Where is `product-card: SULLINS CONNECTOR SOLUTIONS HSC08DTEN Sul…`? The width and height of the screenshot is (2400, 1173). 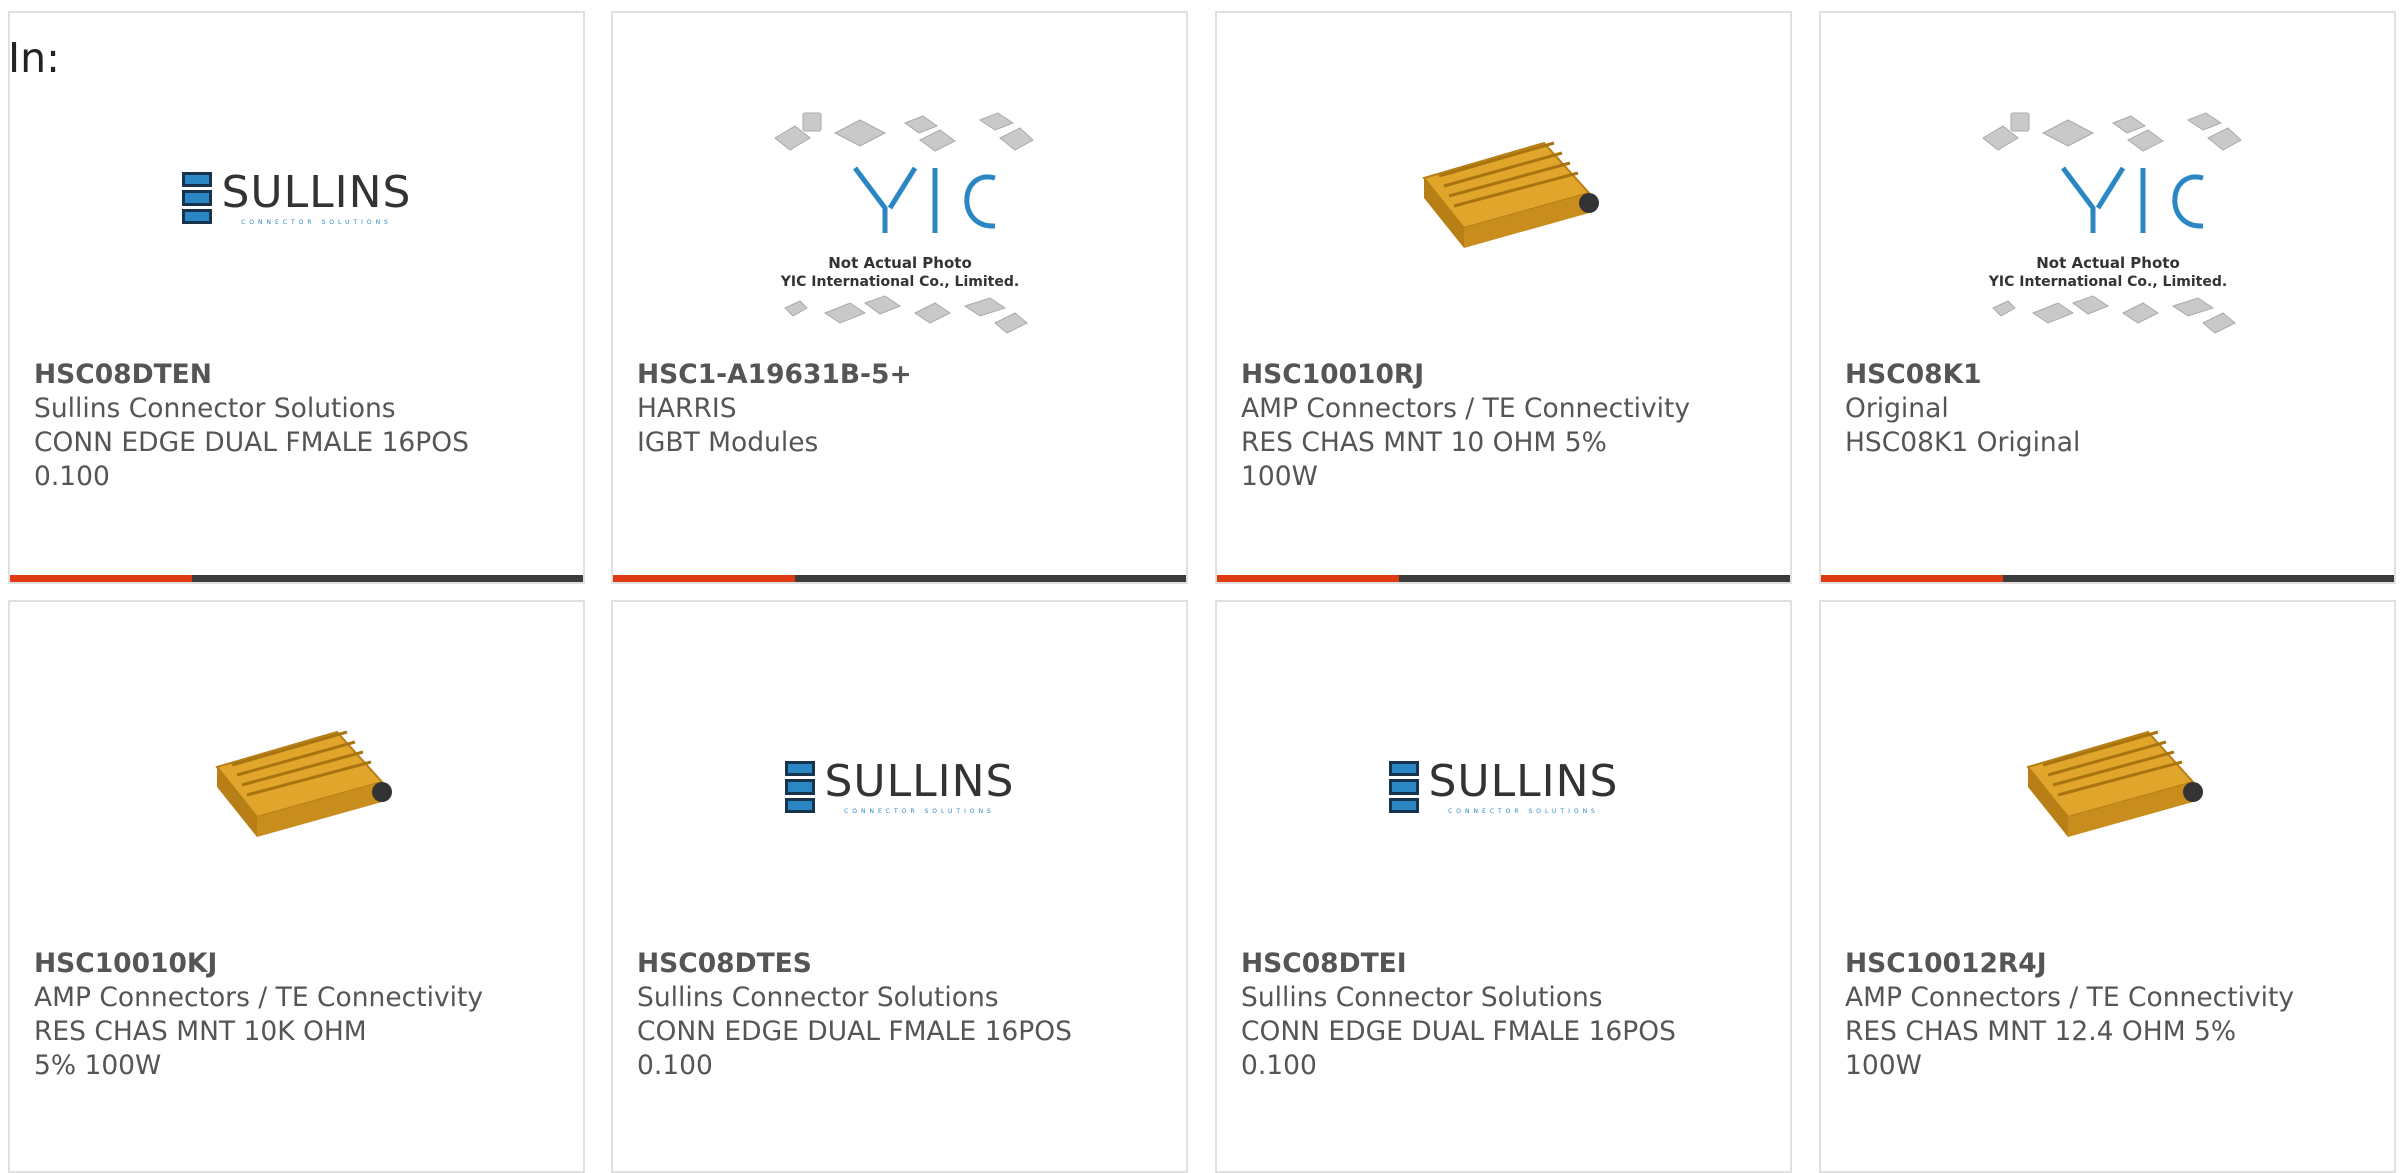 product-card: SULLINS CONNECTOR SOLUTIONS HSC08DTEN Sul… is located at coordinates (296, 297).